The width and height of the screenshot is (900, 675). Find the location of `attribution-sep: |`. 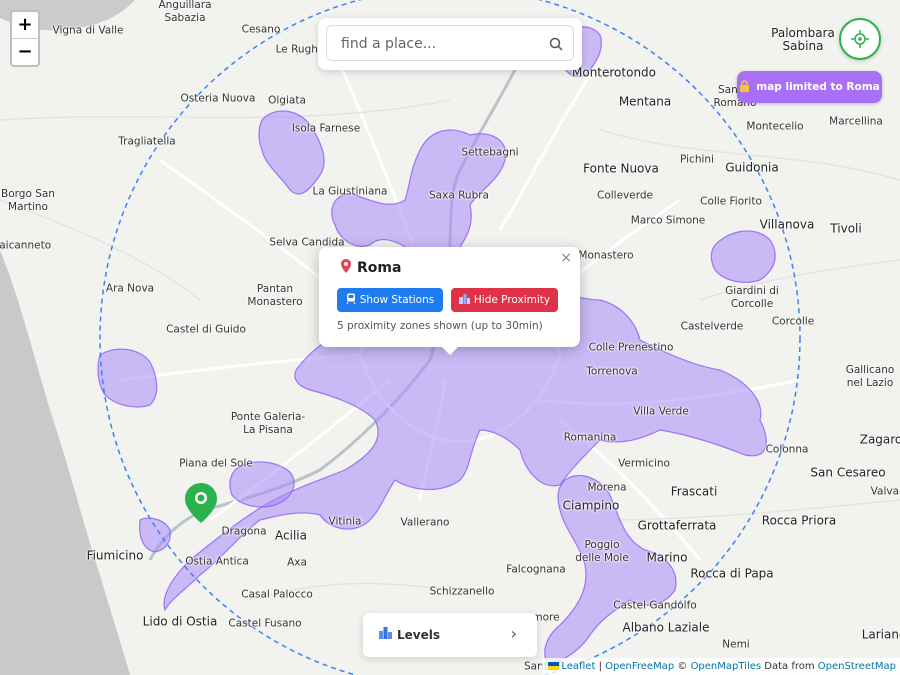

attribution-sep: | is located at coordinates (600, 666).